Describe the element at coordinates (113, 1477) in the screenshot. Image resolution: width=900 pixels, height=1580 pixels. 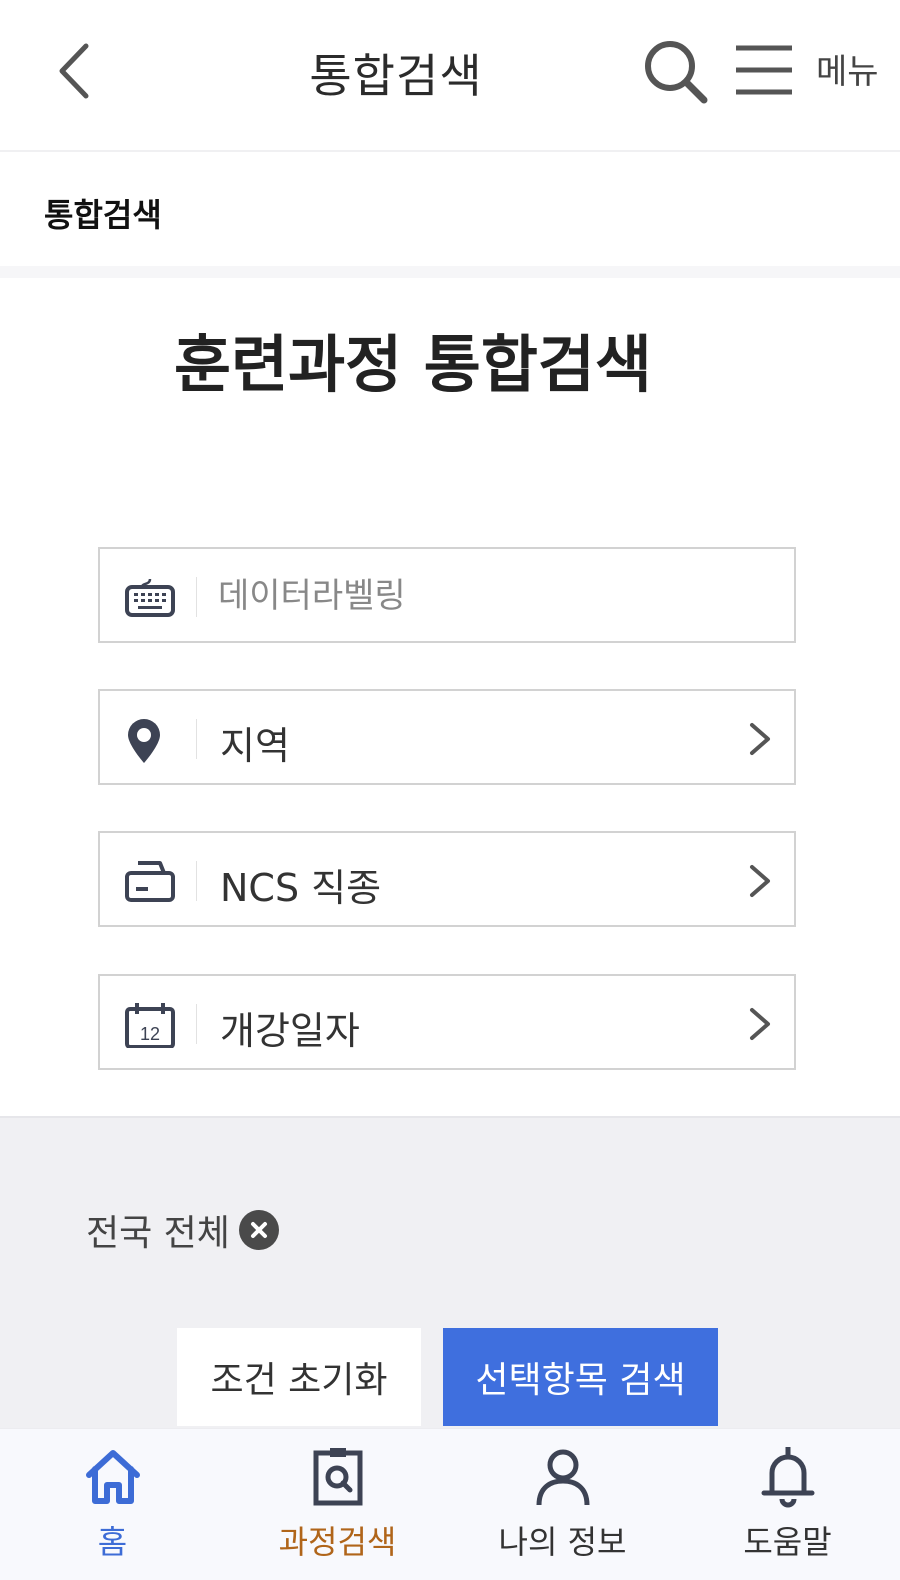
I see `home-icon` at that location.